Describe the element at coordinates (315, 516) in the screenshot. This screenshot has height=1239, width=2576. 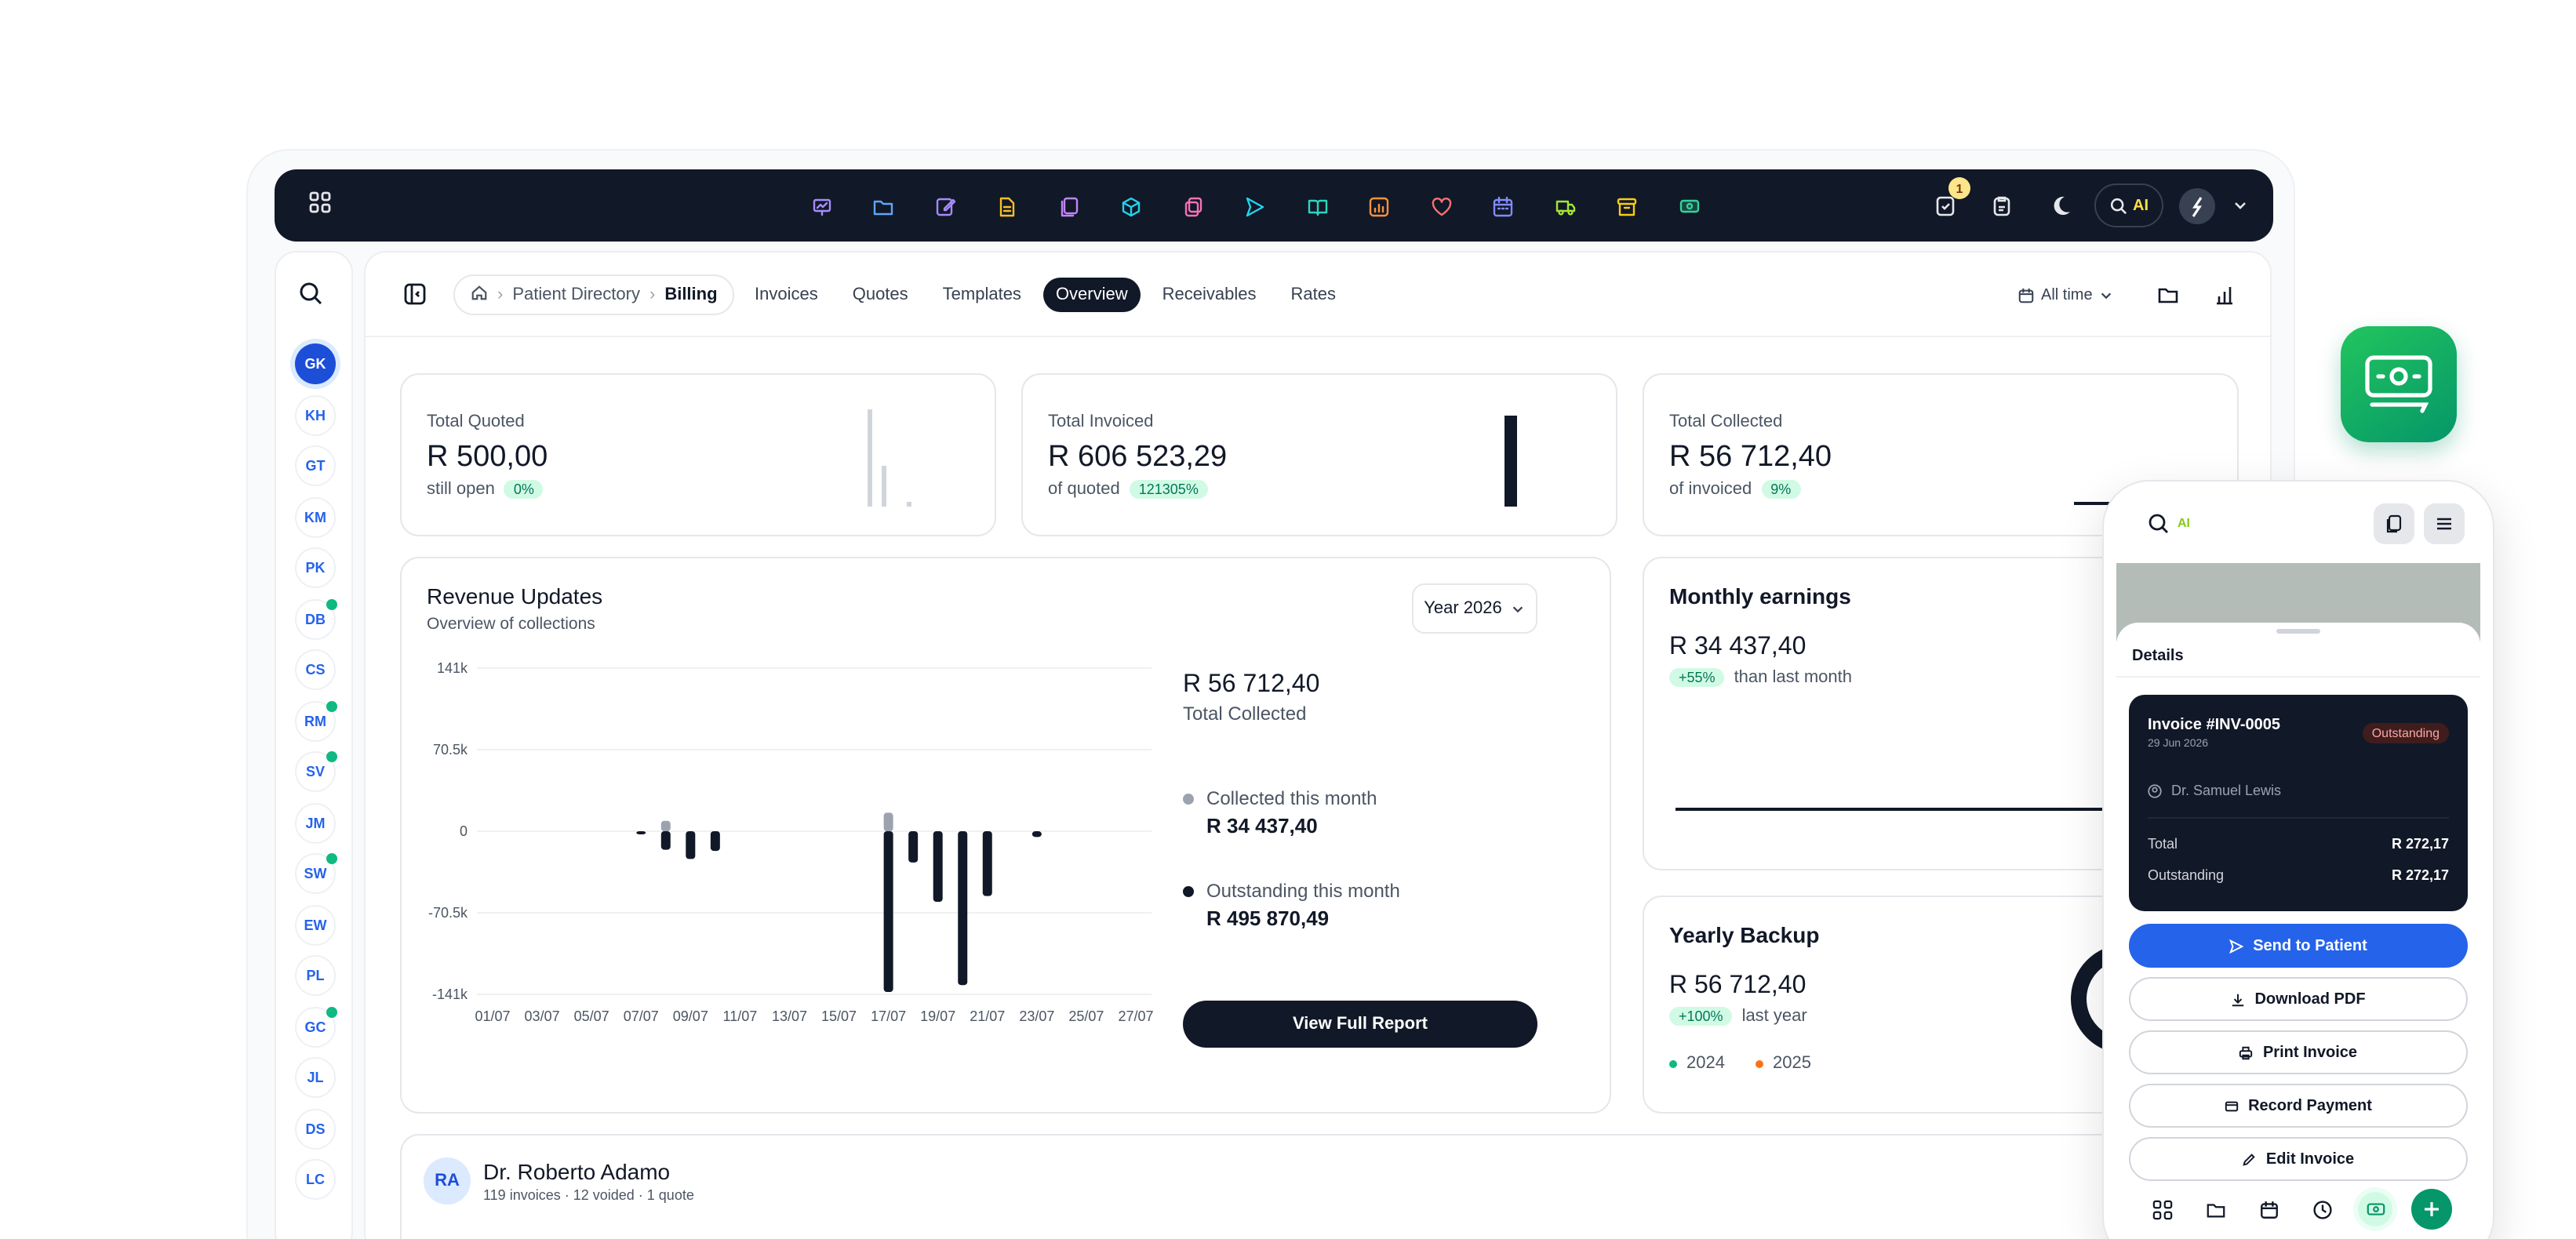
I see `patient-avatar-km: KM` at that location.